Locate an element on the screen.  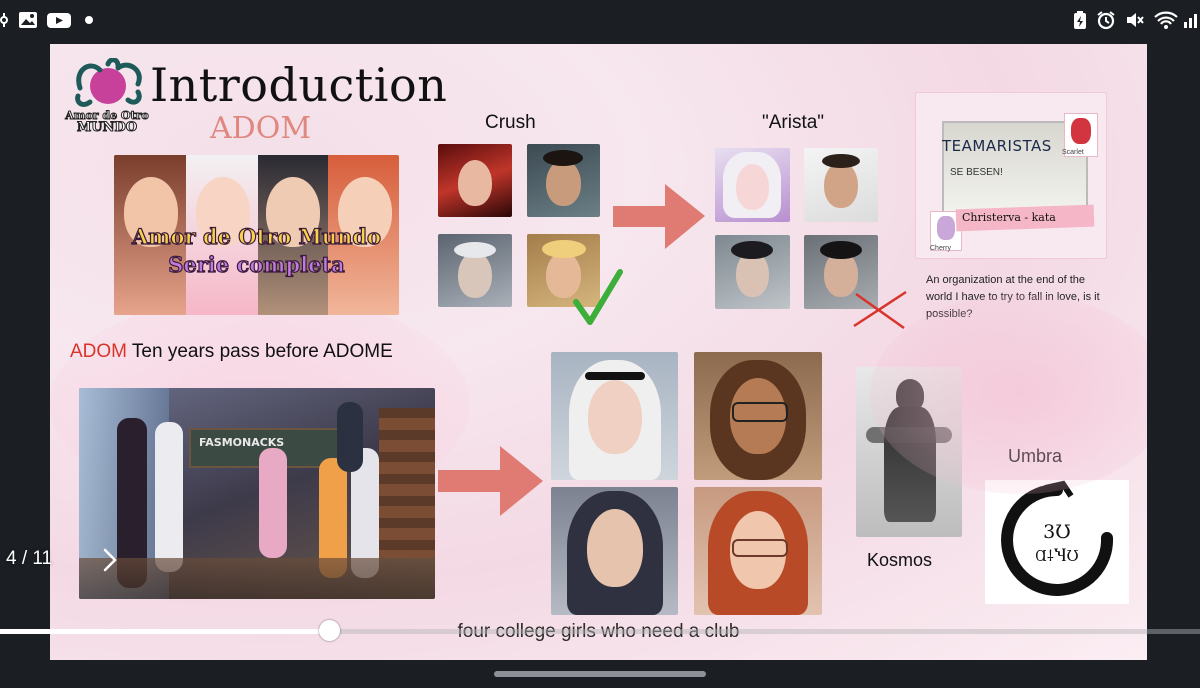
fan-note-whiteboard: TEAMARISTAS is located at coordinates (997, 146).